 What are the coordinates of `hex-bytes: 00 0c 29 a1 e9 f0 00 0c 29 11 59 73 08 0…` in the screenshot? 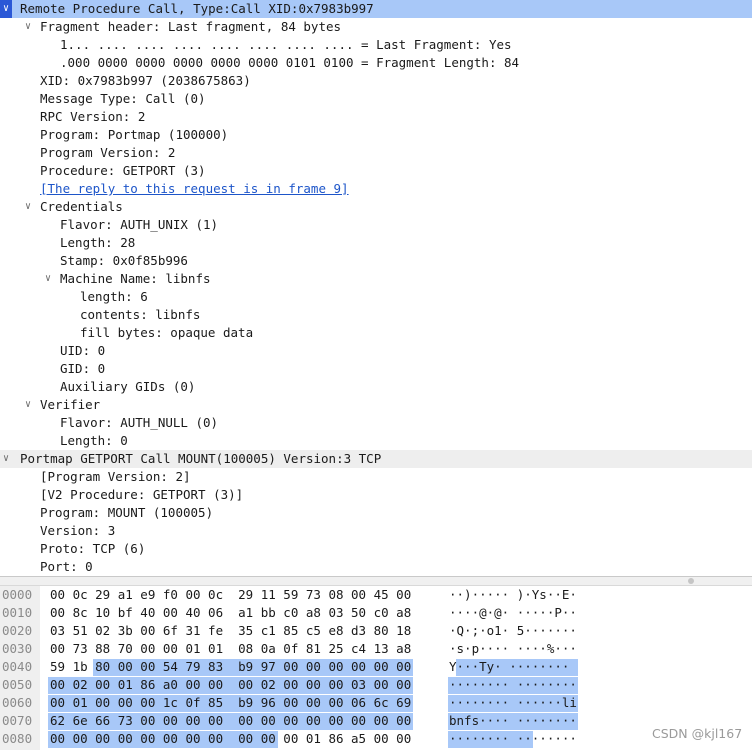 It's located at (231, 594).